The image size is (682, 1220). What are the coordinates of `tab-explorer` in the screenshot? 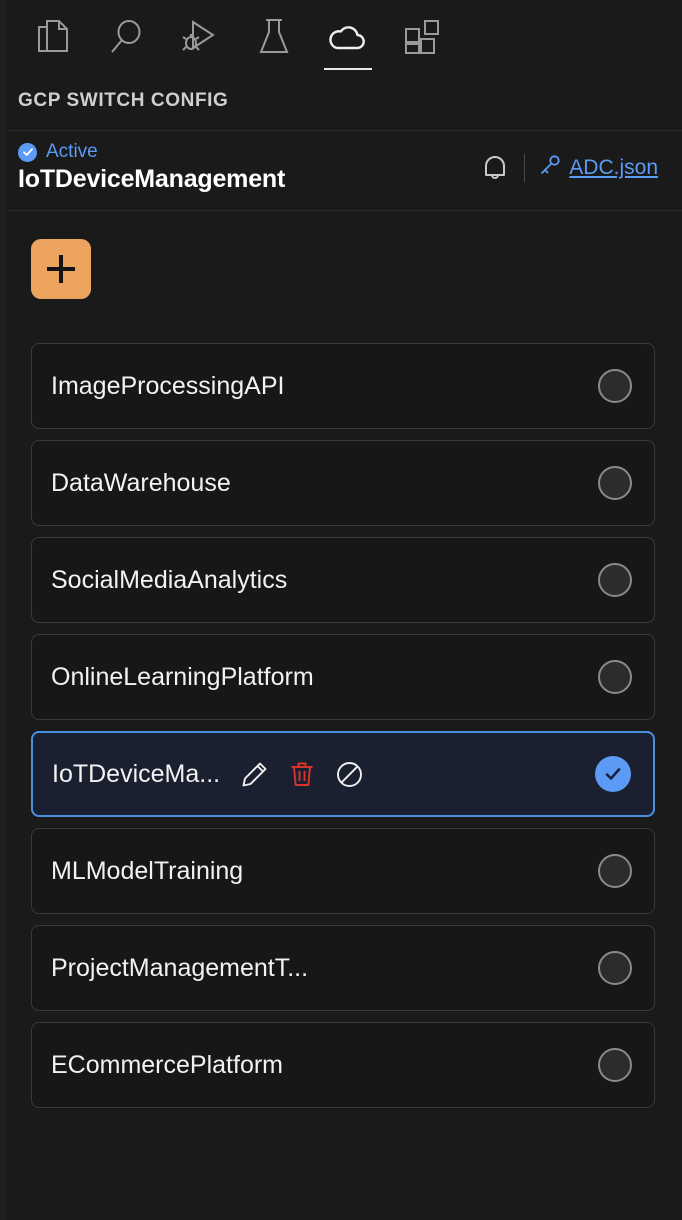 It's located at (52, 45).